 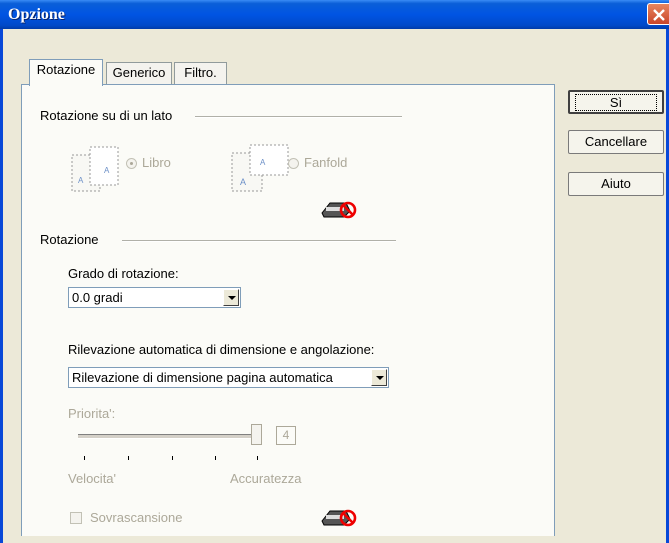 What do you see at coordinates (200, 73) in the screenshot?
I see `tab-filtro: Filtro.` at bounding box center [200, 73].